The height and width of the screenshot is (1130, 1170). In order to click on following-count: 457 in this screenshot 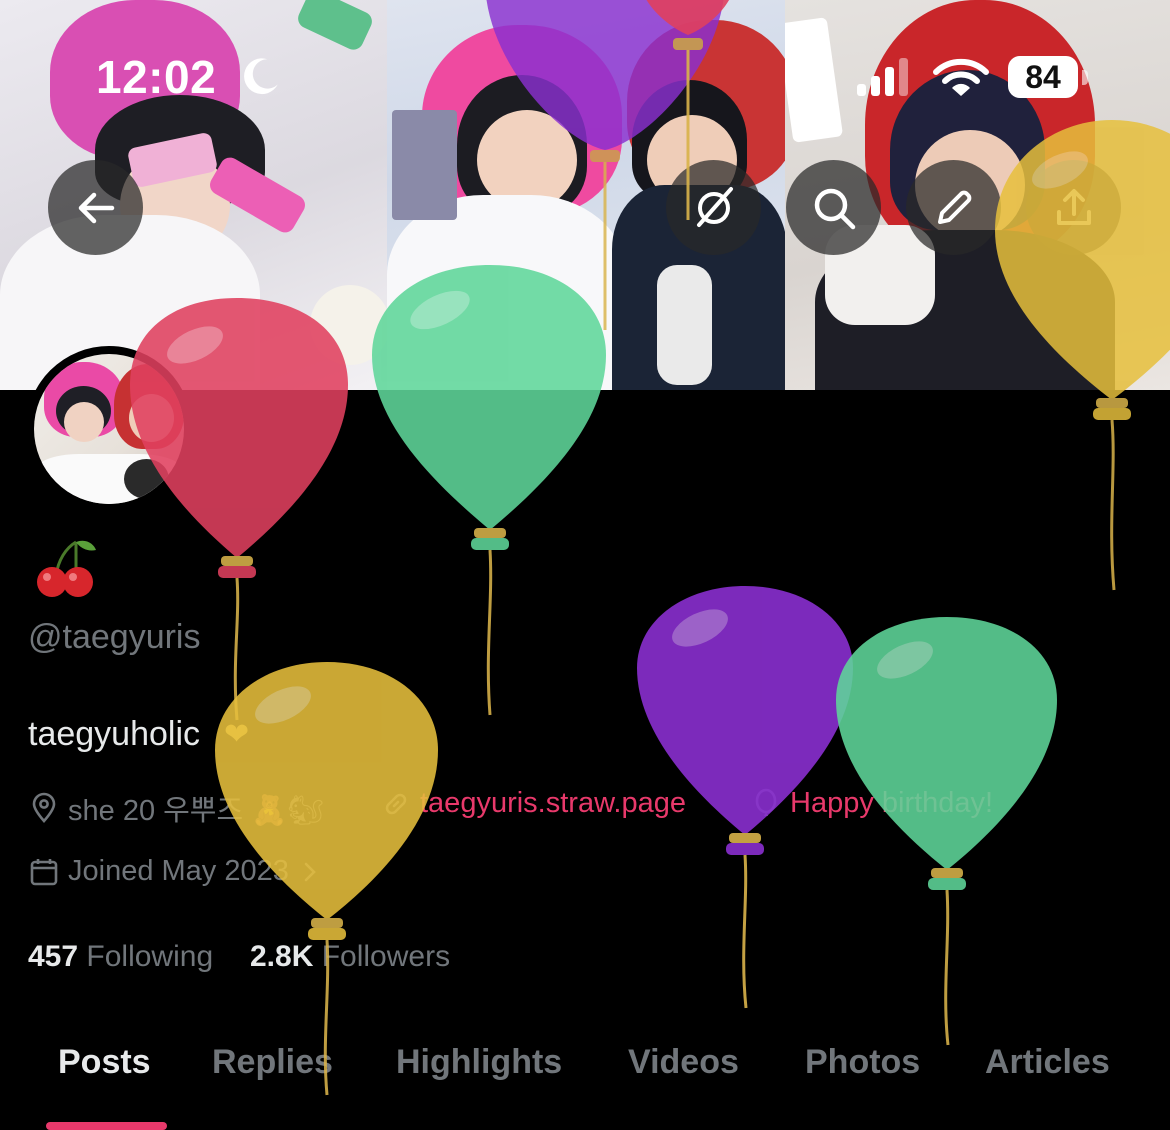, I will do `click(53, 956)`.